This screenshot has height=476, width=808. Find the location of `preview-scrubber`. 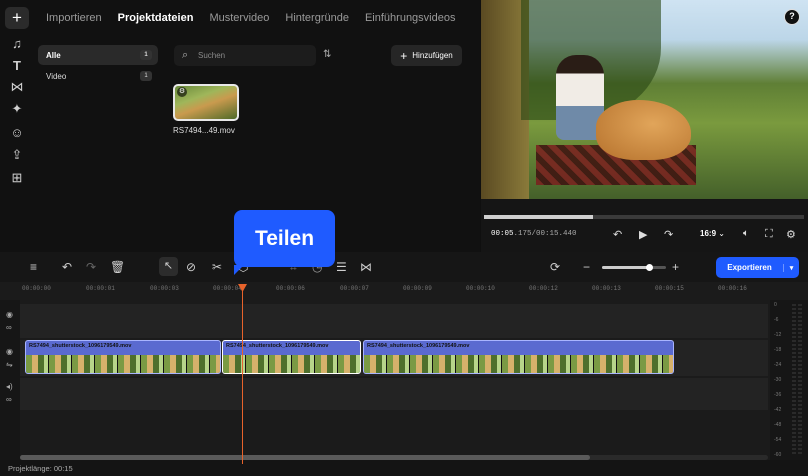

preview-scrubber is located at coordinates (644, 217).